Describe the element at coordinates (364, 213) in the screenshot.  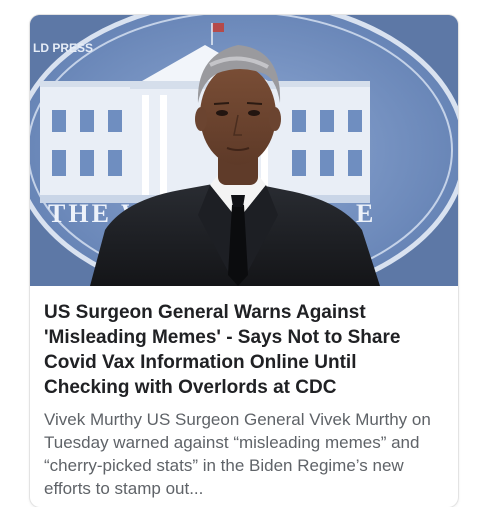
I see `backdrop-lettering-right: E` at that location.